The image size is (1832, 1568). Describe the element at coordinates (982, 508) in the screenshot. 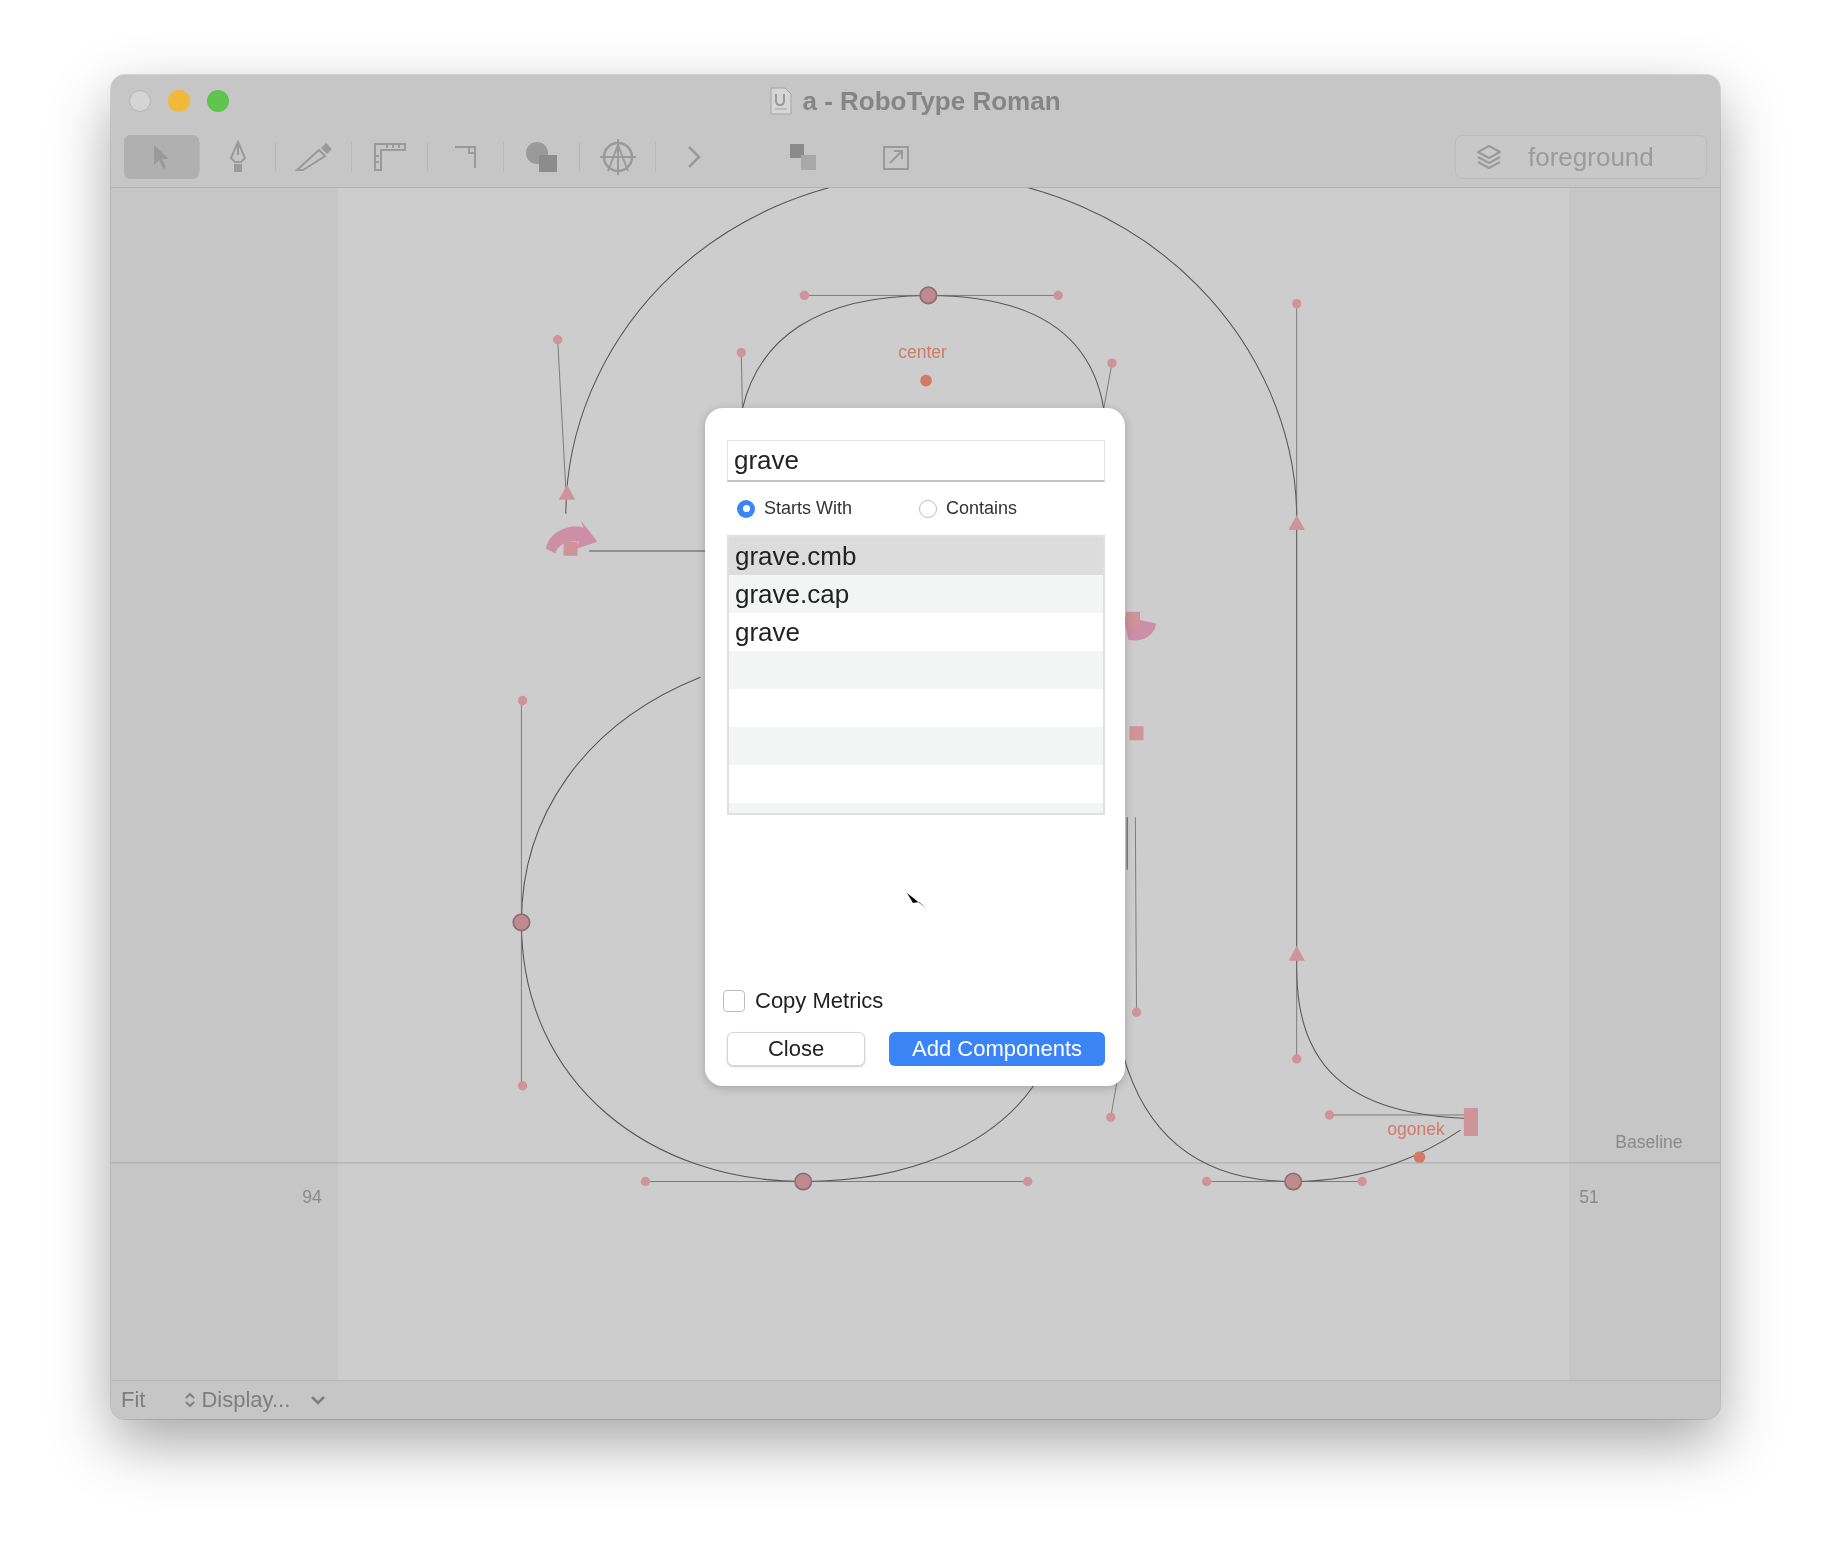

I see `radio-label: Contains` at that location.